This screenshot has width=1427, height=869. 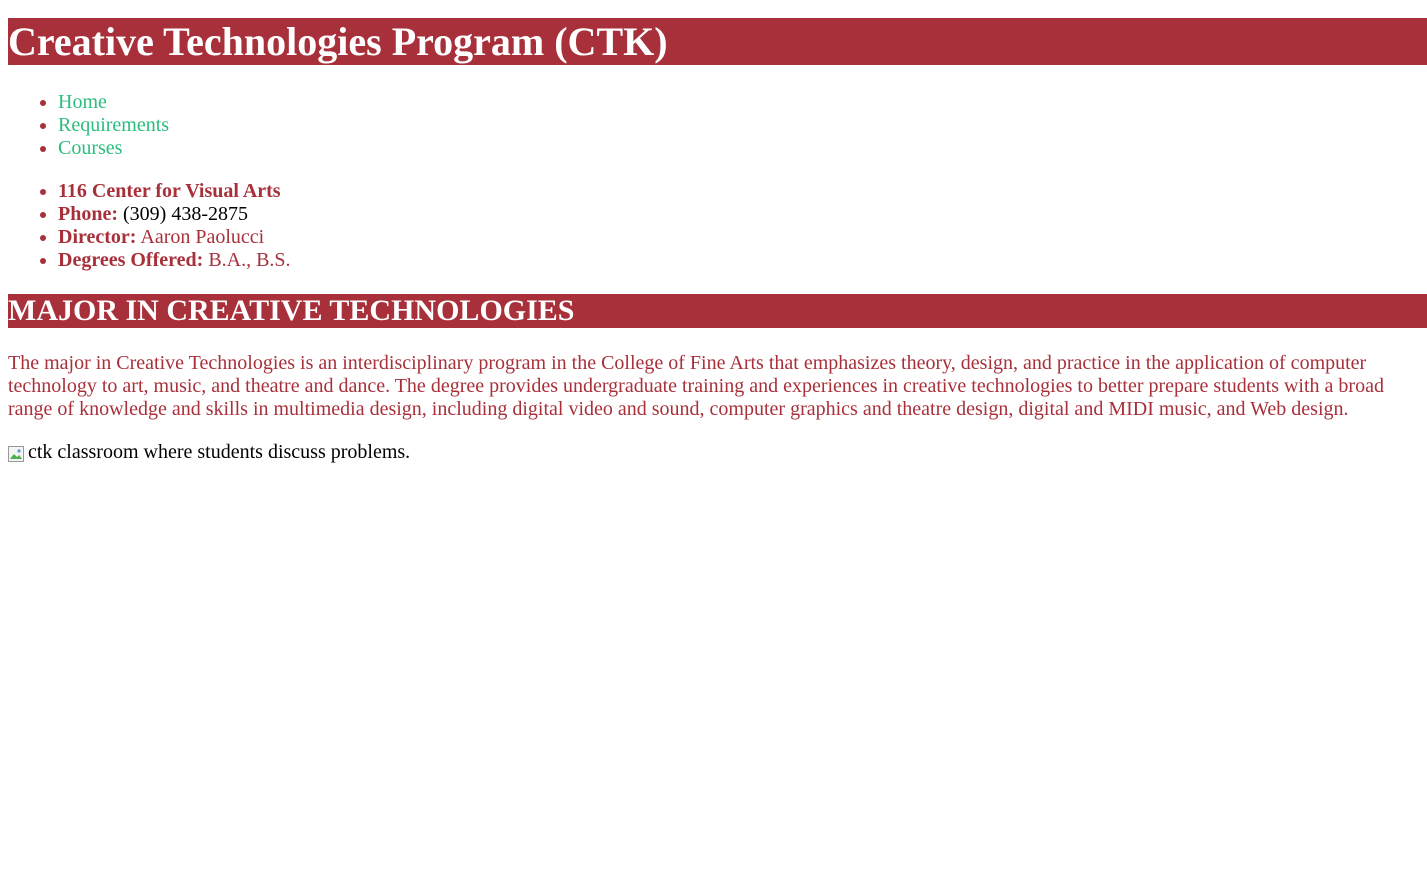 What do you see at coordinates (742, 102) in the screenshot?
I see `nav-item-home: Home` at bounding box center [742, 102].